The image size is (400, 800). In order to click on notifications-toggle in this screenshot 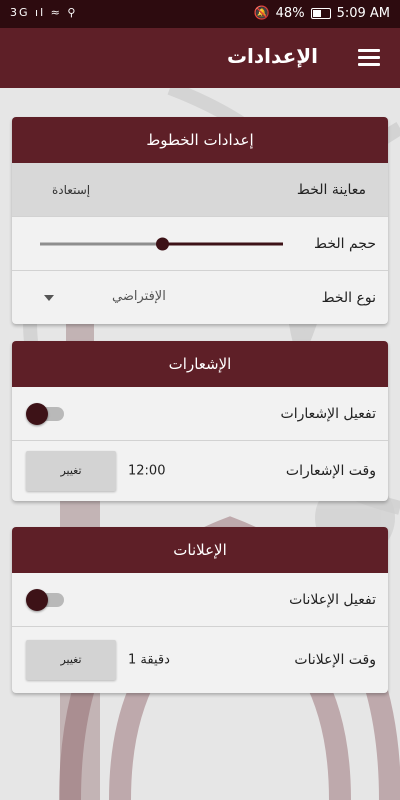, I will do `click(45, 413)`.